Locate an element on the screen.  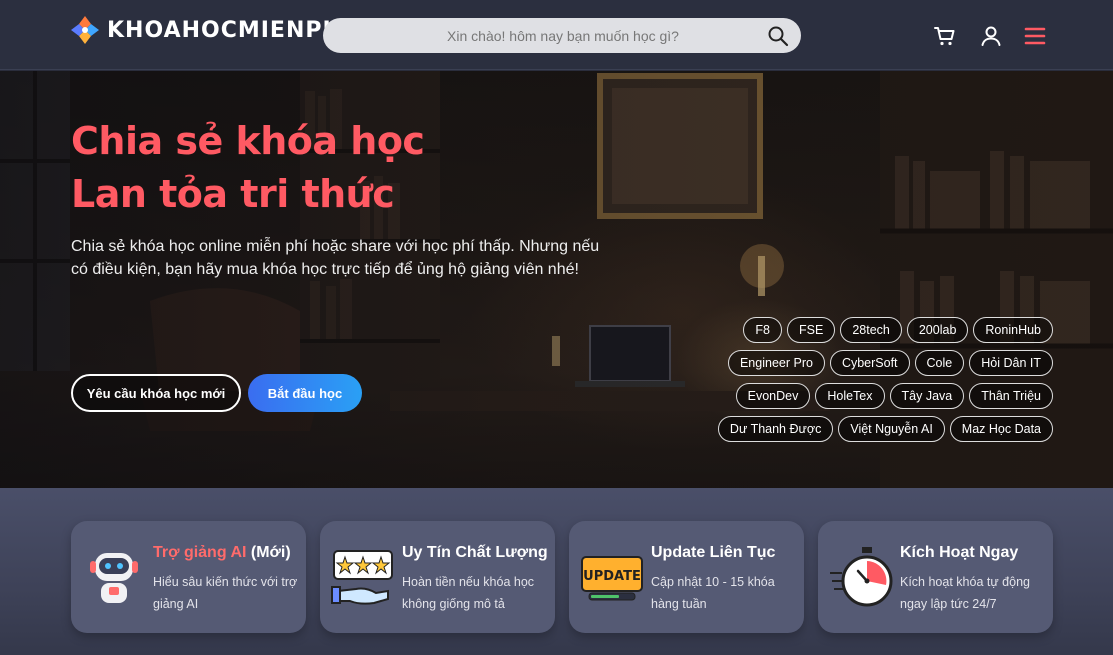
tag-roninhub: RoninHub is located at coordinates (1013, 330).